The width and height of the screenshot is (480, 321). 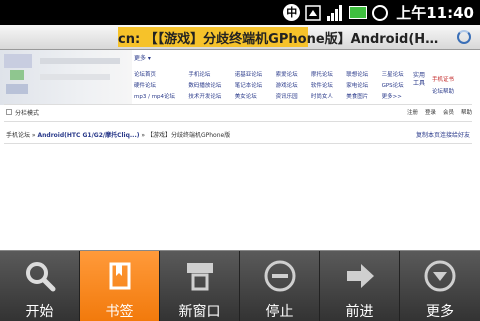 I want to click on forum-nav-link: 联想论坛, so click(x=361, y=74).